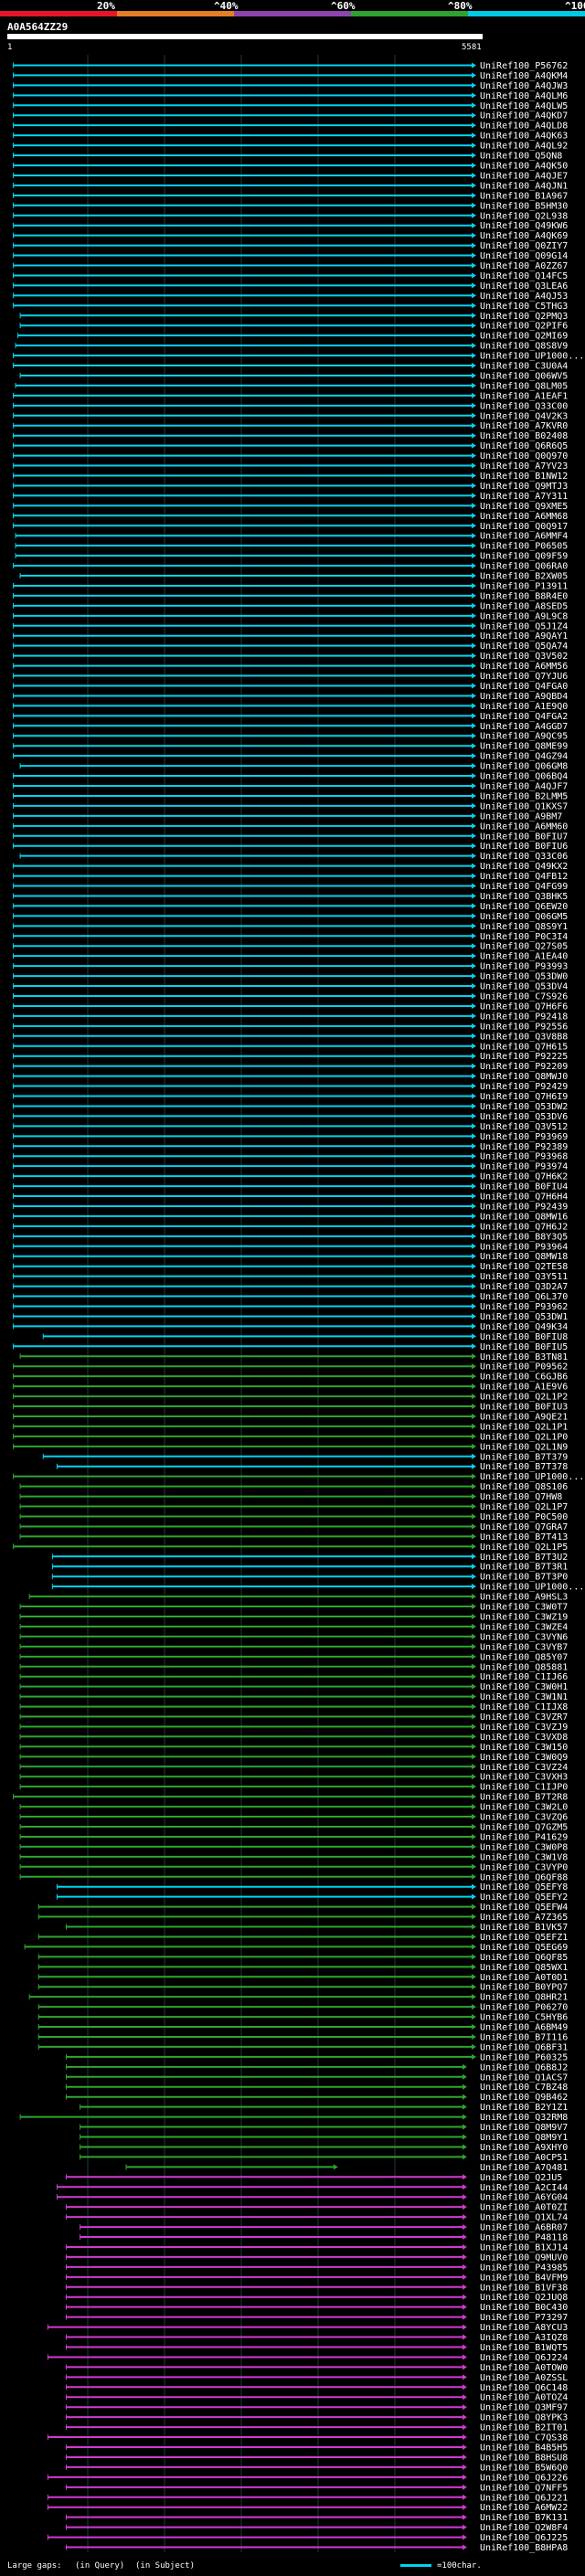 The width and height of the screenshot is (585, 2576). Describe the element at coordinates (524, 1847) in the screenshot. I see `hit-label: UniRef100_C3W0P8` at that location.